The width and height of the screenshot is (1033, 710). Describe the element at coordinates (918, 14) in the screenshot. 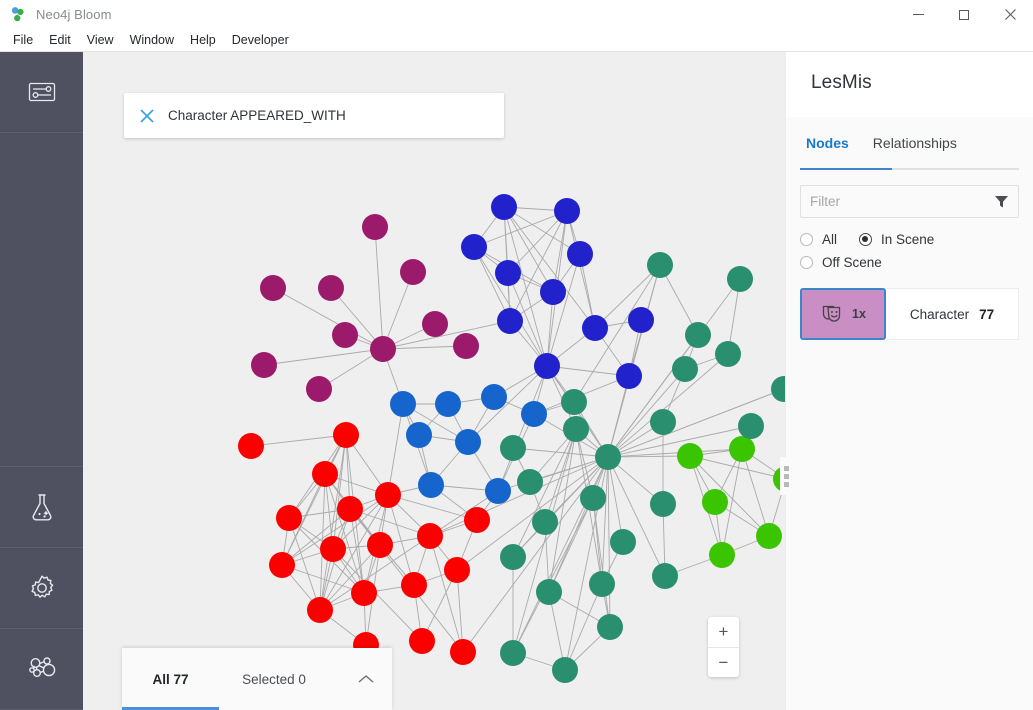

I see `minimize-button` at that location.